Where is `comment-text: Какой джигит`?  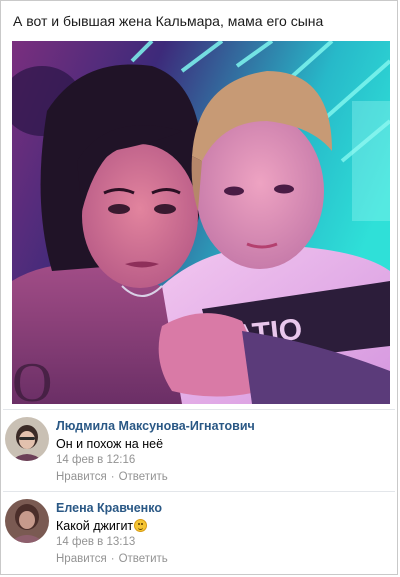 comment-text: Какой джигит is located at coordinates (102, 526).